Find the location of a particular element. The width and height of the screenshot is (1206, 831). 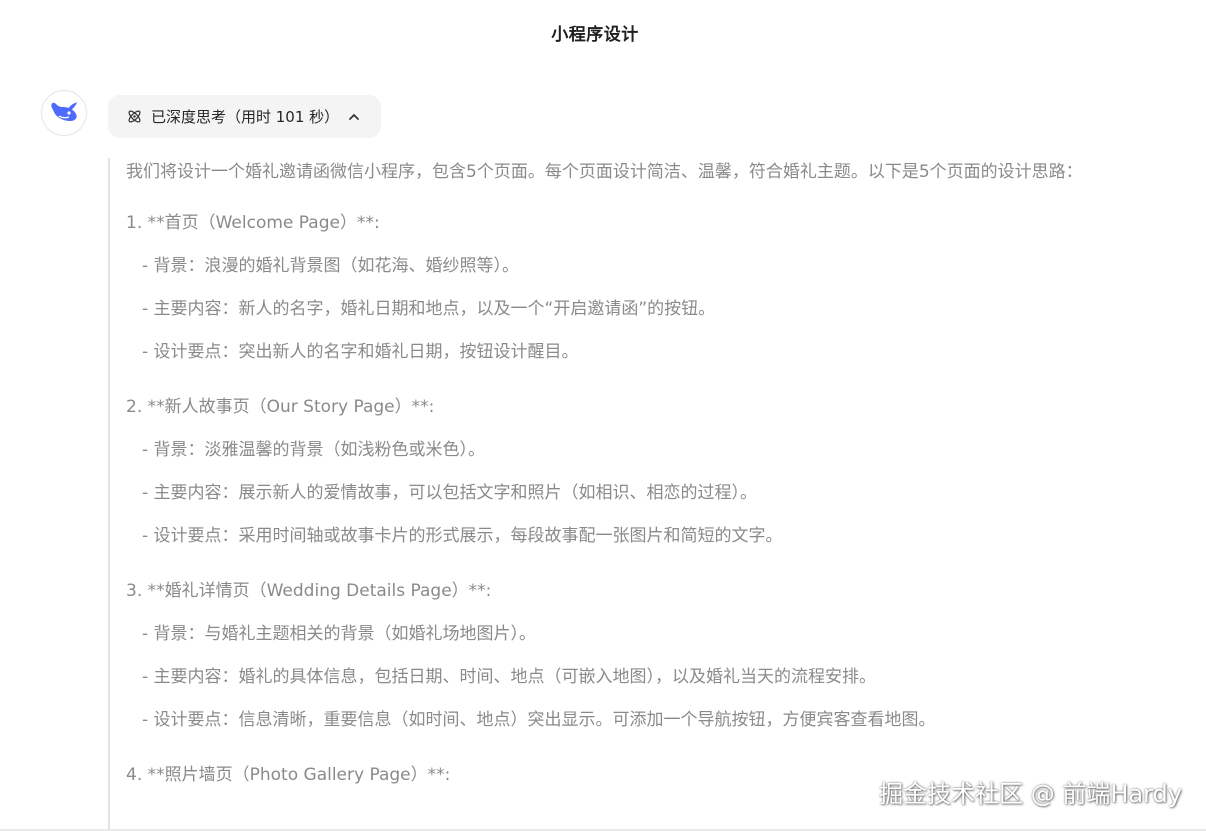

list-item: - 设计要点：突出新人的名字和婚礼日期，按钮设计醒目。 is located at coordinates (360, 352).